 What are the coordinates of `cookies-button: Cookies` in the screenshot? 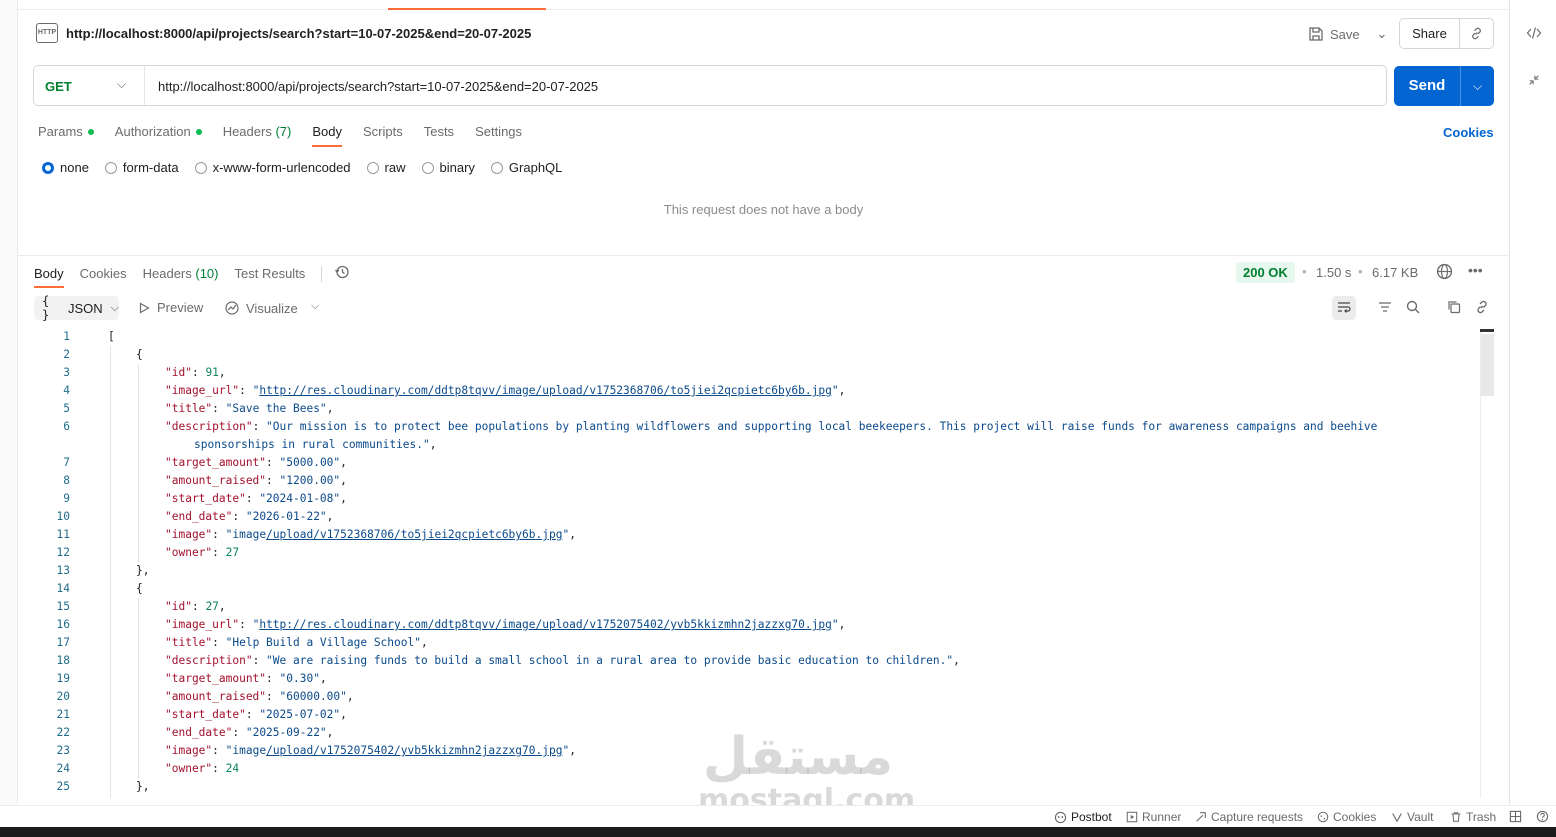 It's located at (1346, 817).